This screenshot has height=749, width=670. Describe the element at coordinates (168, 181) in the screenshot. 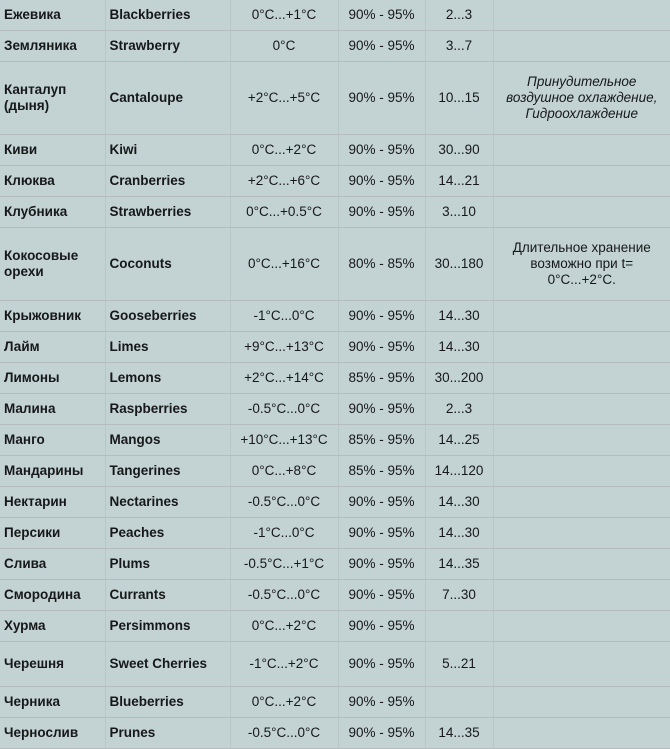

I see `produce-name-english-cell: Cranberries` at that location.